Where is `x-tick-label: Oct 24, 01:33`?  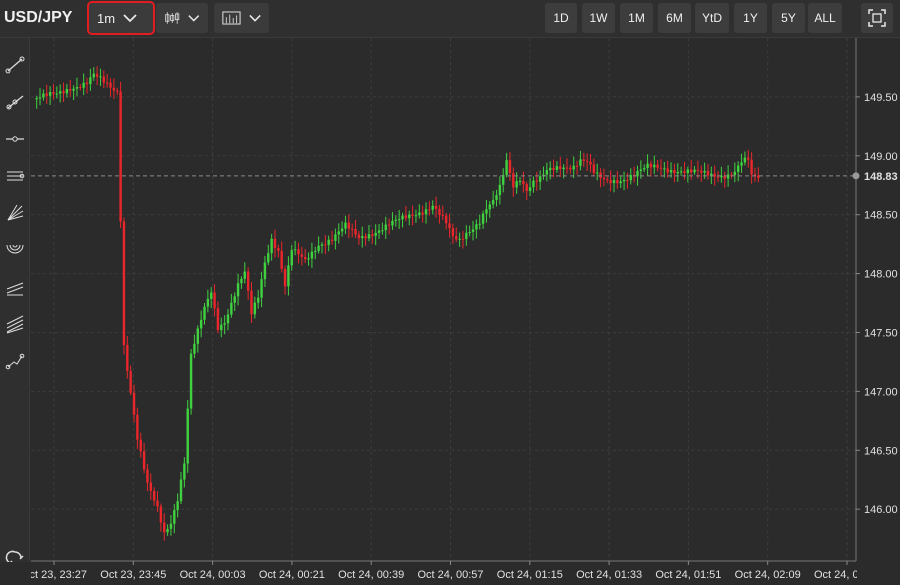
x-tick-label: Oct 24, 01:33 is located at coordinates (609, 575).